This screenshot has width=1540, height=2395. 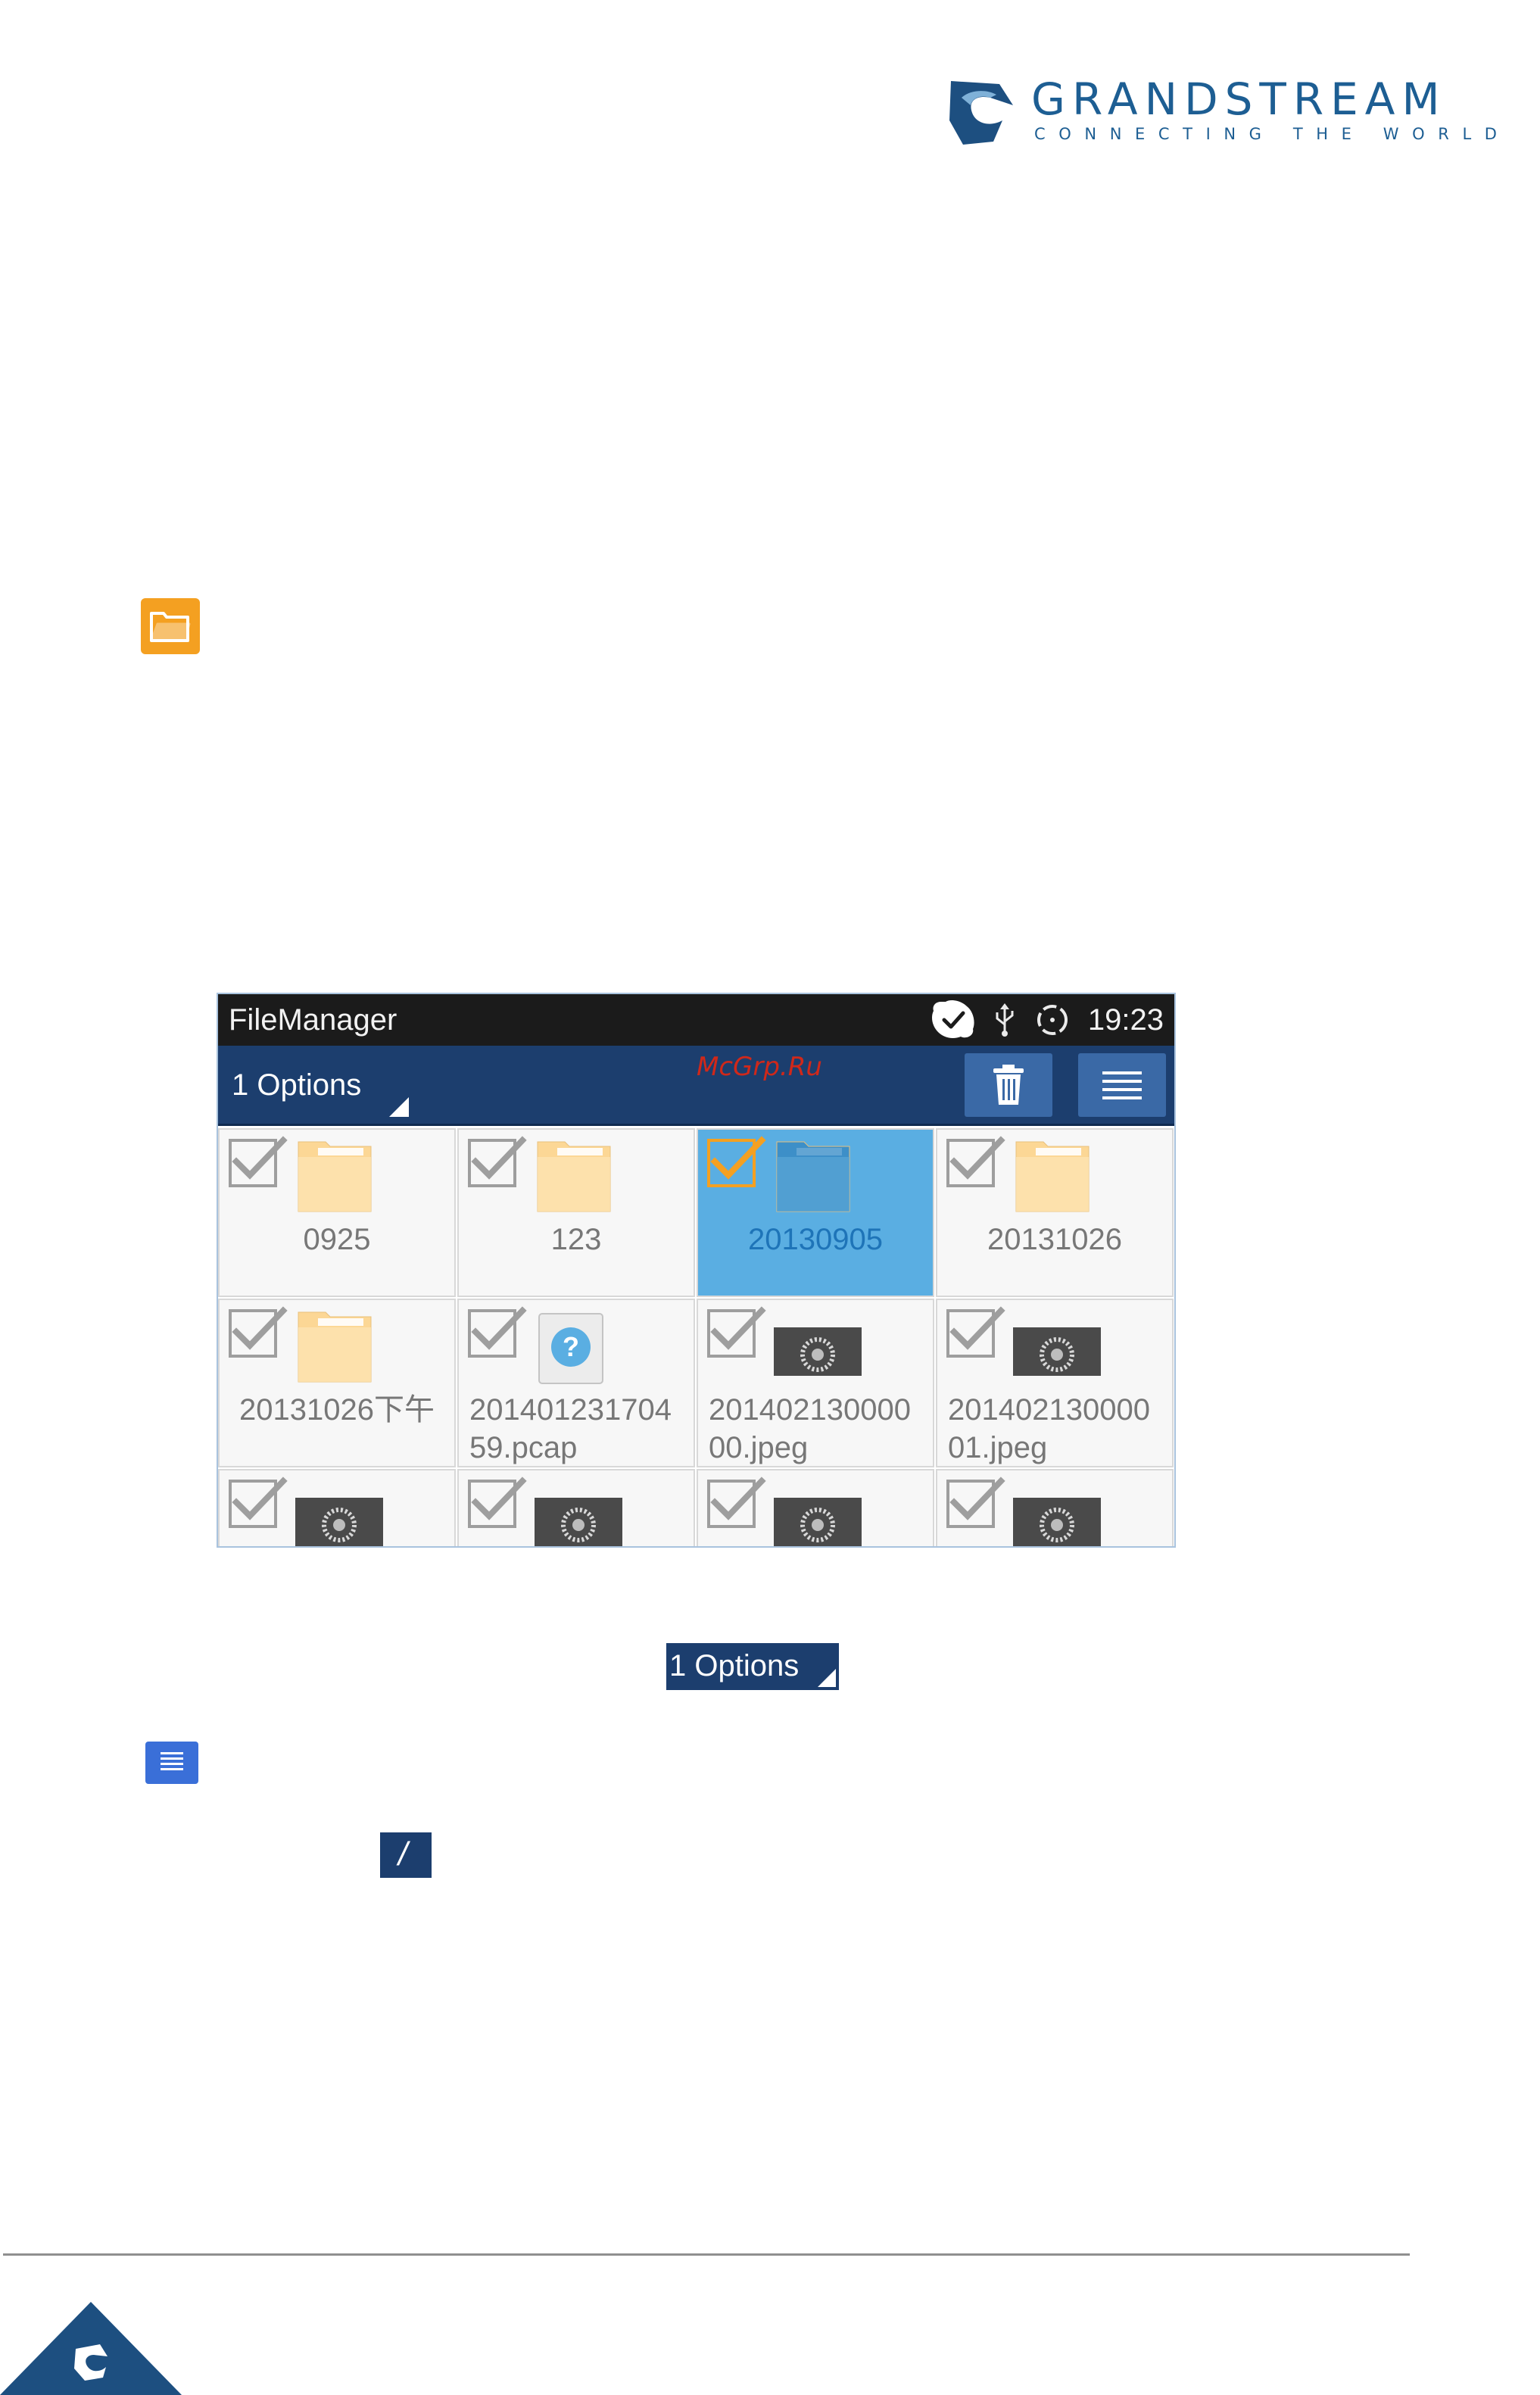 I want to click on file-item: 123, so click(x=576, y=1212).